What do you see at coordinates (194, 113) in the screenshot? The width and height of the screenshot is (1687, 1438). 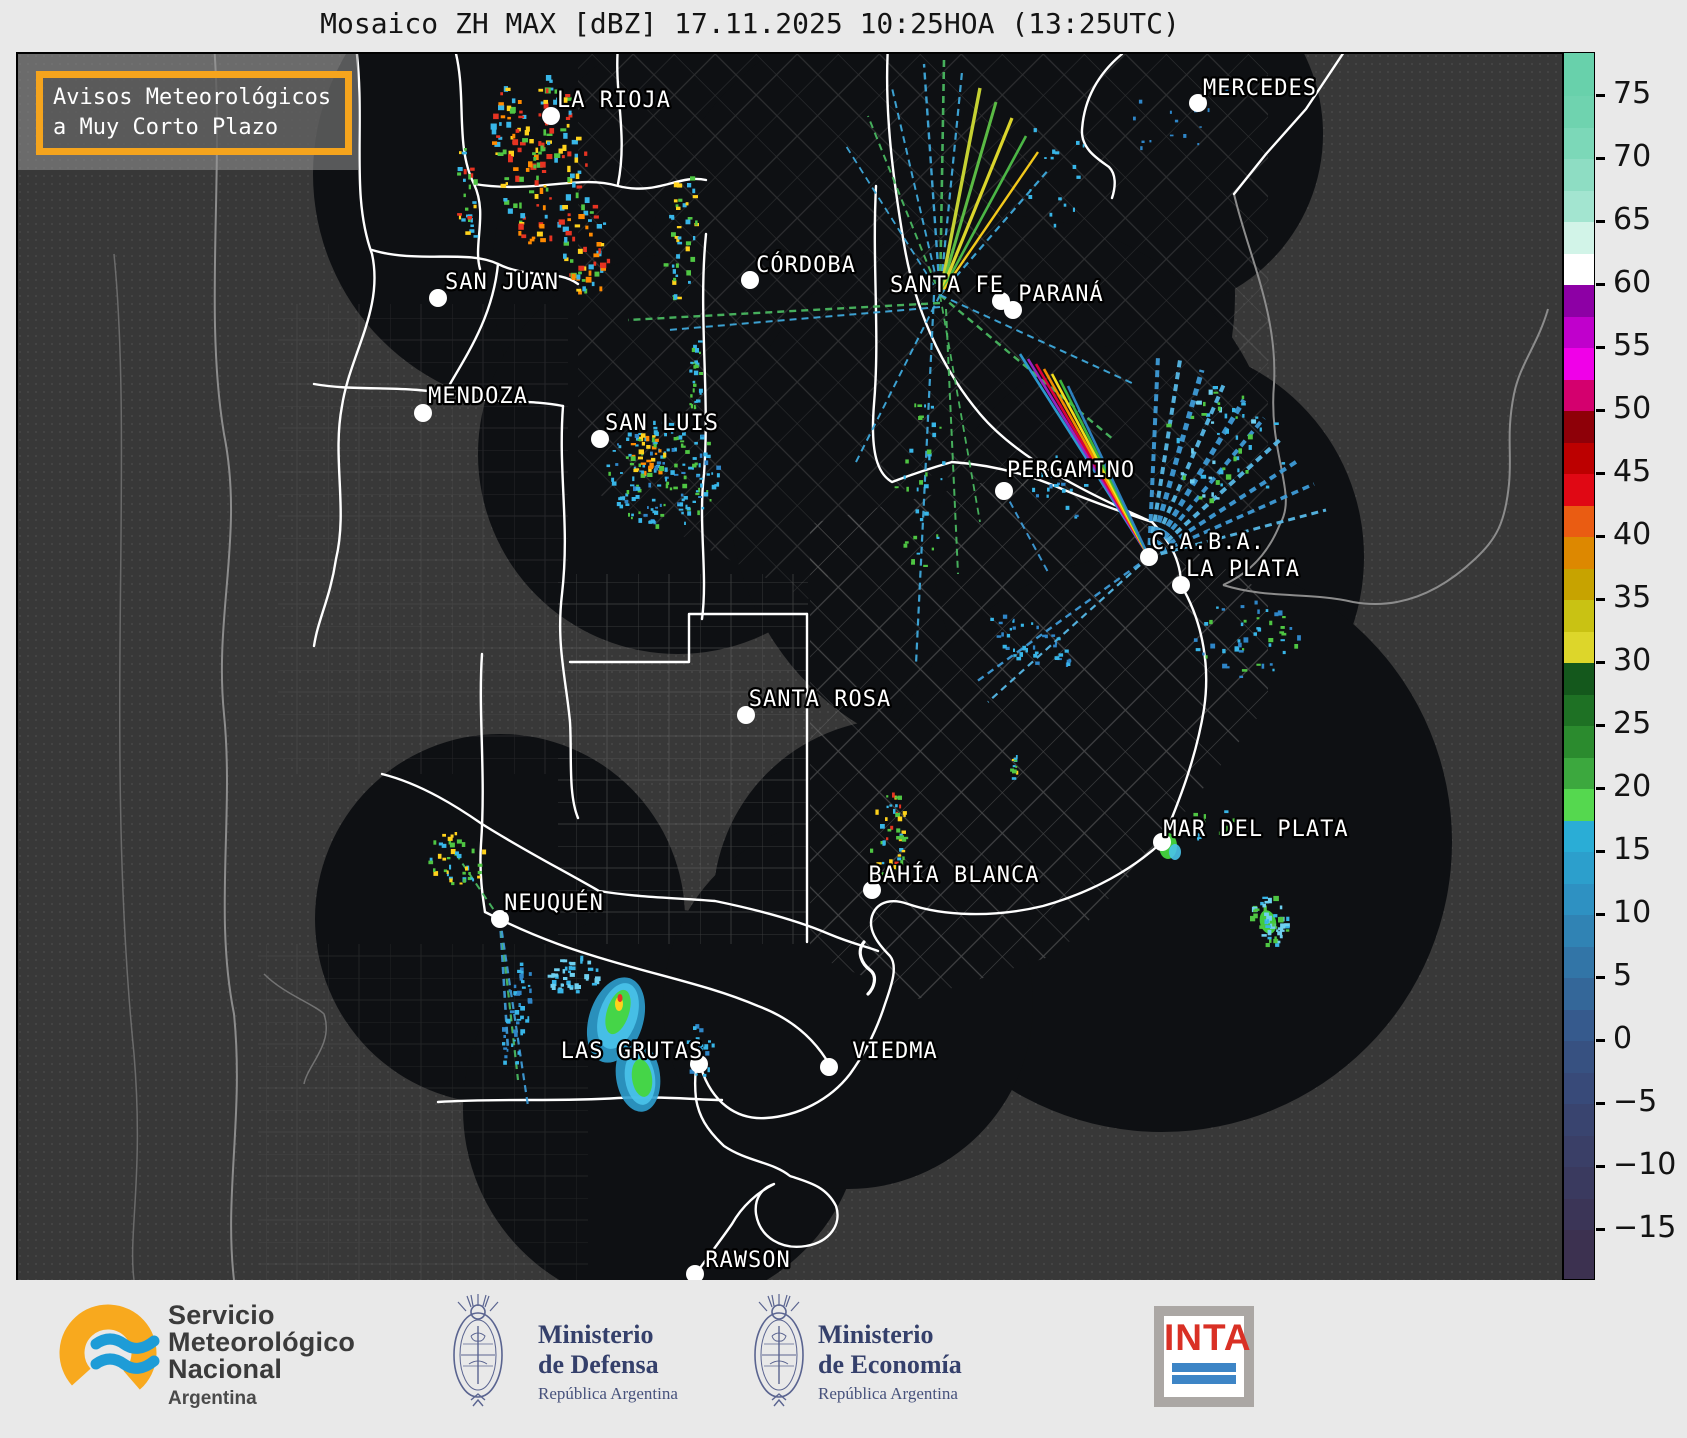 I see `warning-box: Avisos Meteorológicos a Muy Corto Plazo` at bounding box center [194, 113].